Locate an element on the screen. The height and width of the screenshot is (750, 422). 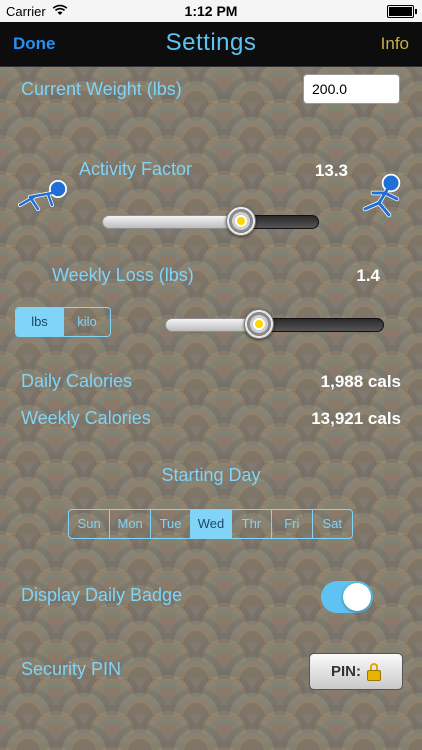
weight-label: Current Weight (lbs) is located at coordinates (101, 89).